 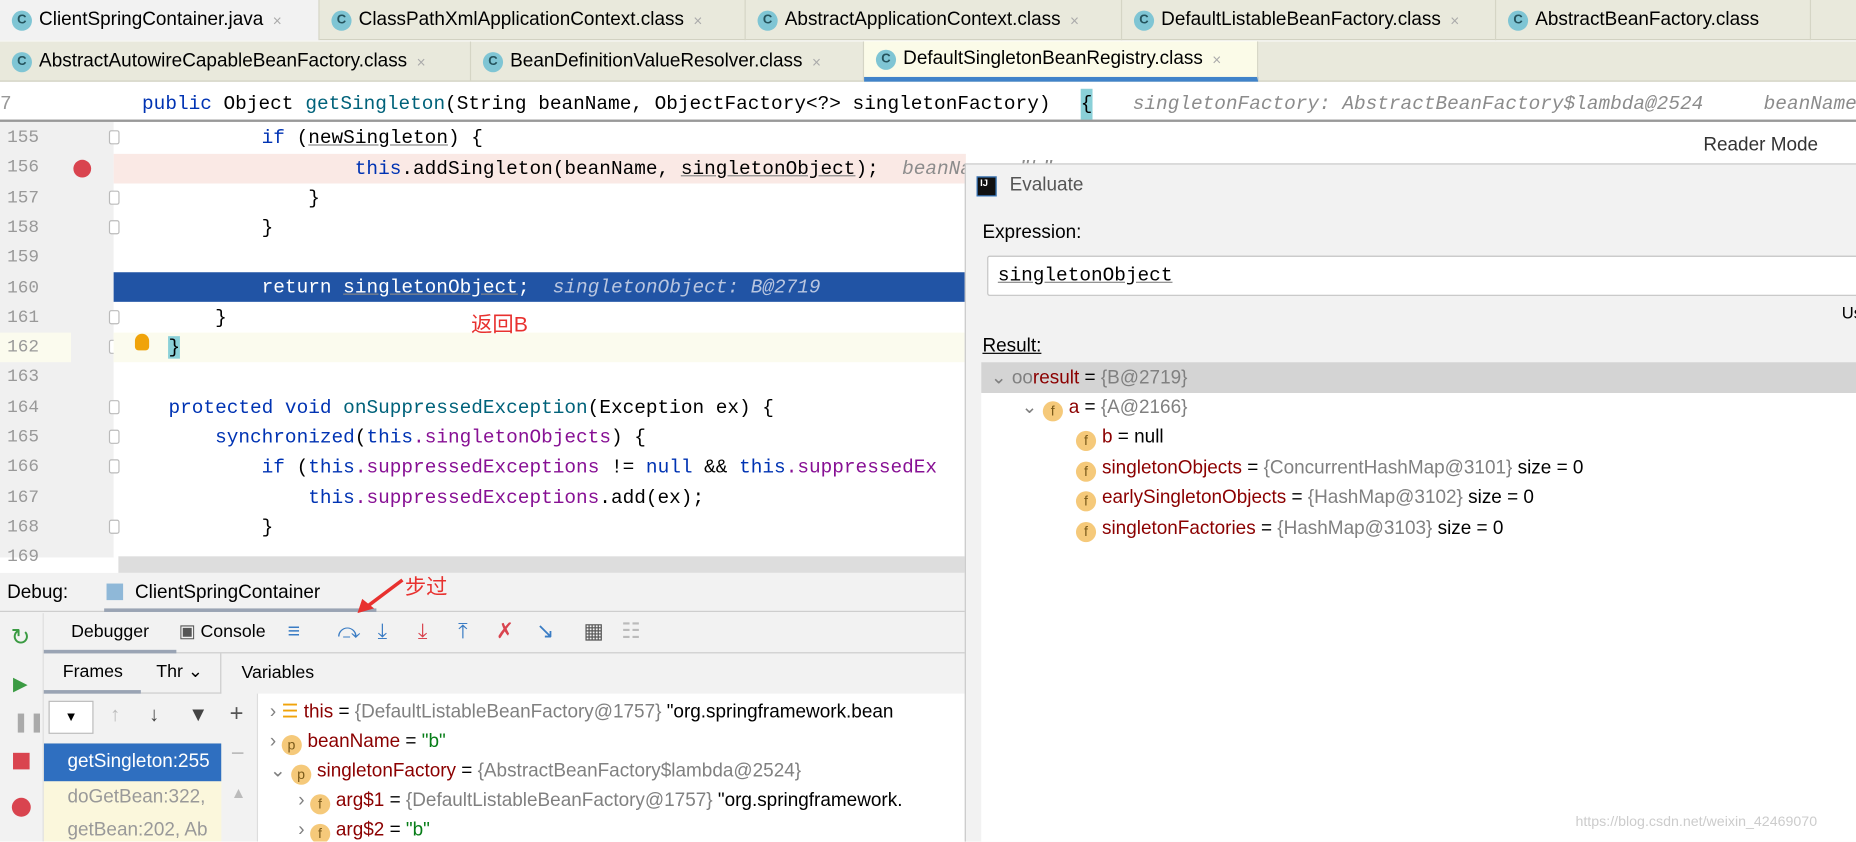 What do you see at coordinates (23, 137) in the screenshot?
I see `line-number: 155` at bounding box center [23, 137].